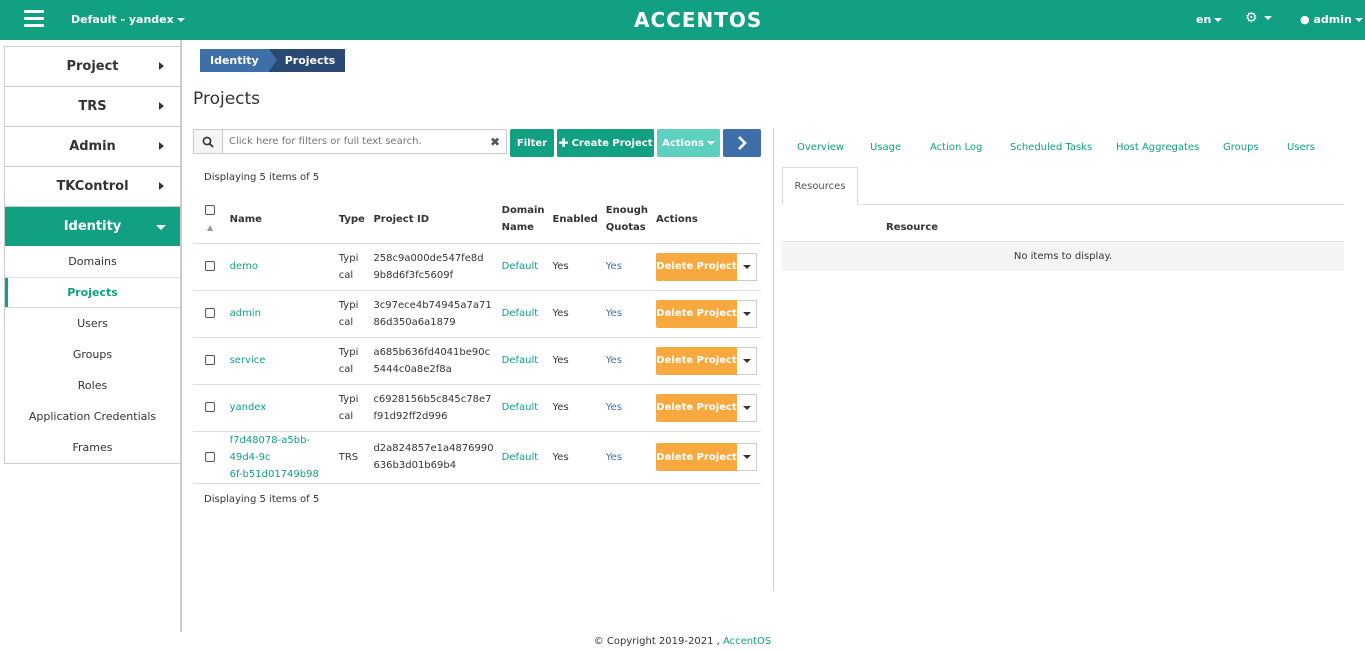  What do you see at coordinates (92, 354) in the screenshot?
I see `subnav-item-groups: Groups` at bounding box center [92, 354].